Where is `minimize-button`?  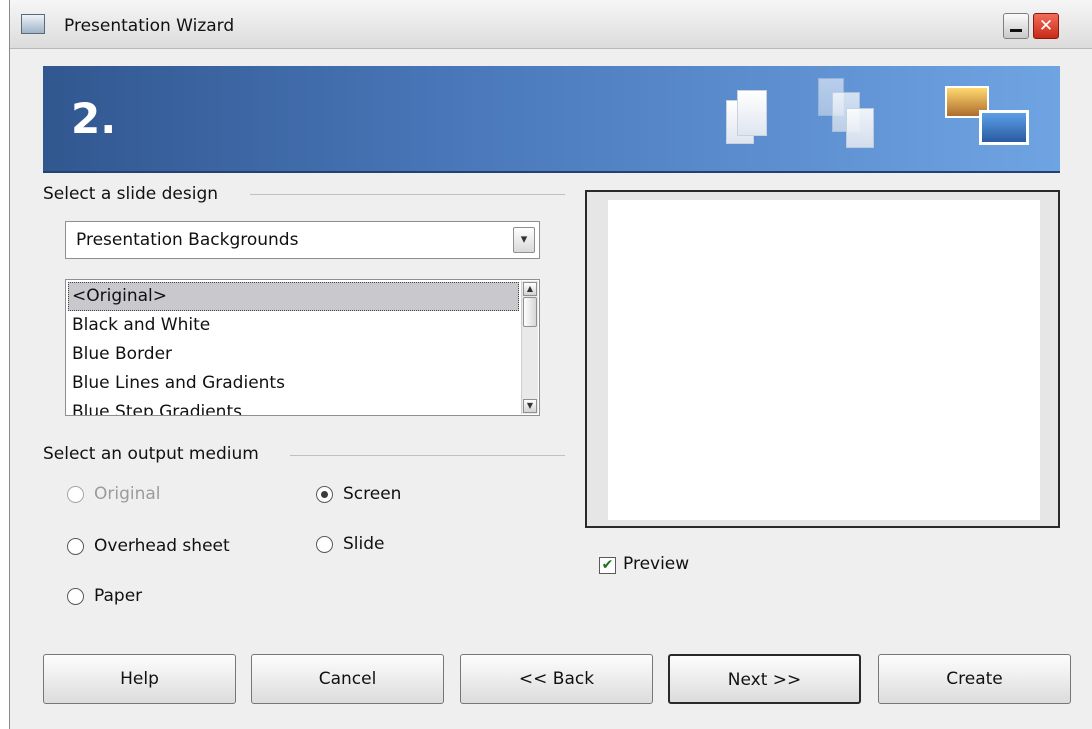
minimize-button is located at coordinates (1016, 26).